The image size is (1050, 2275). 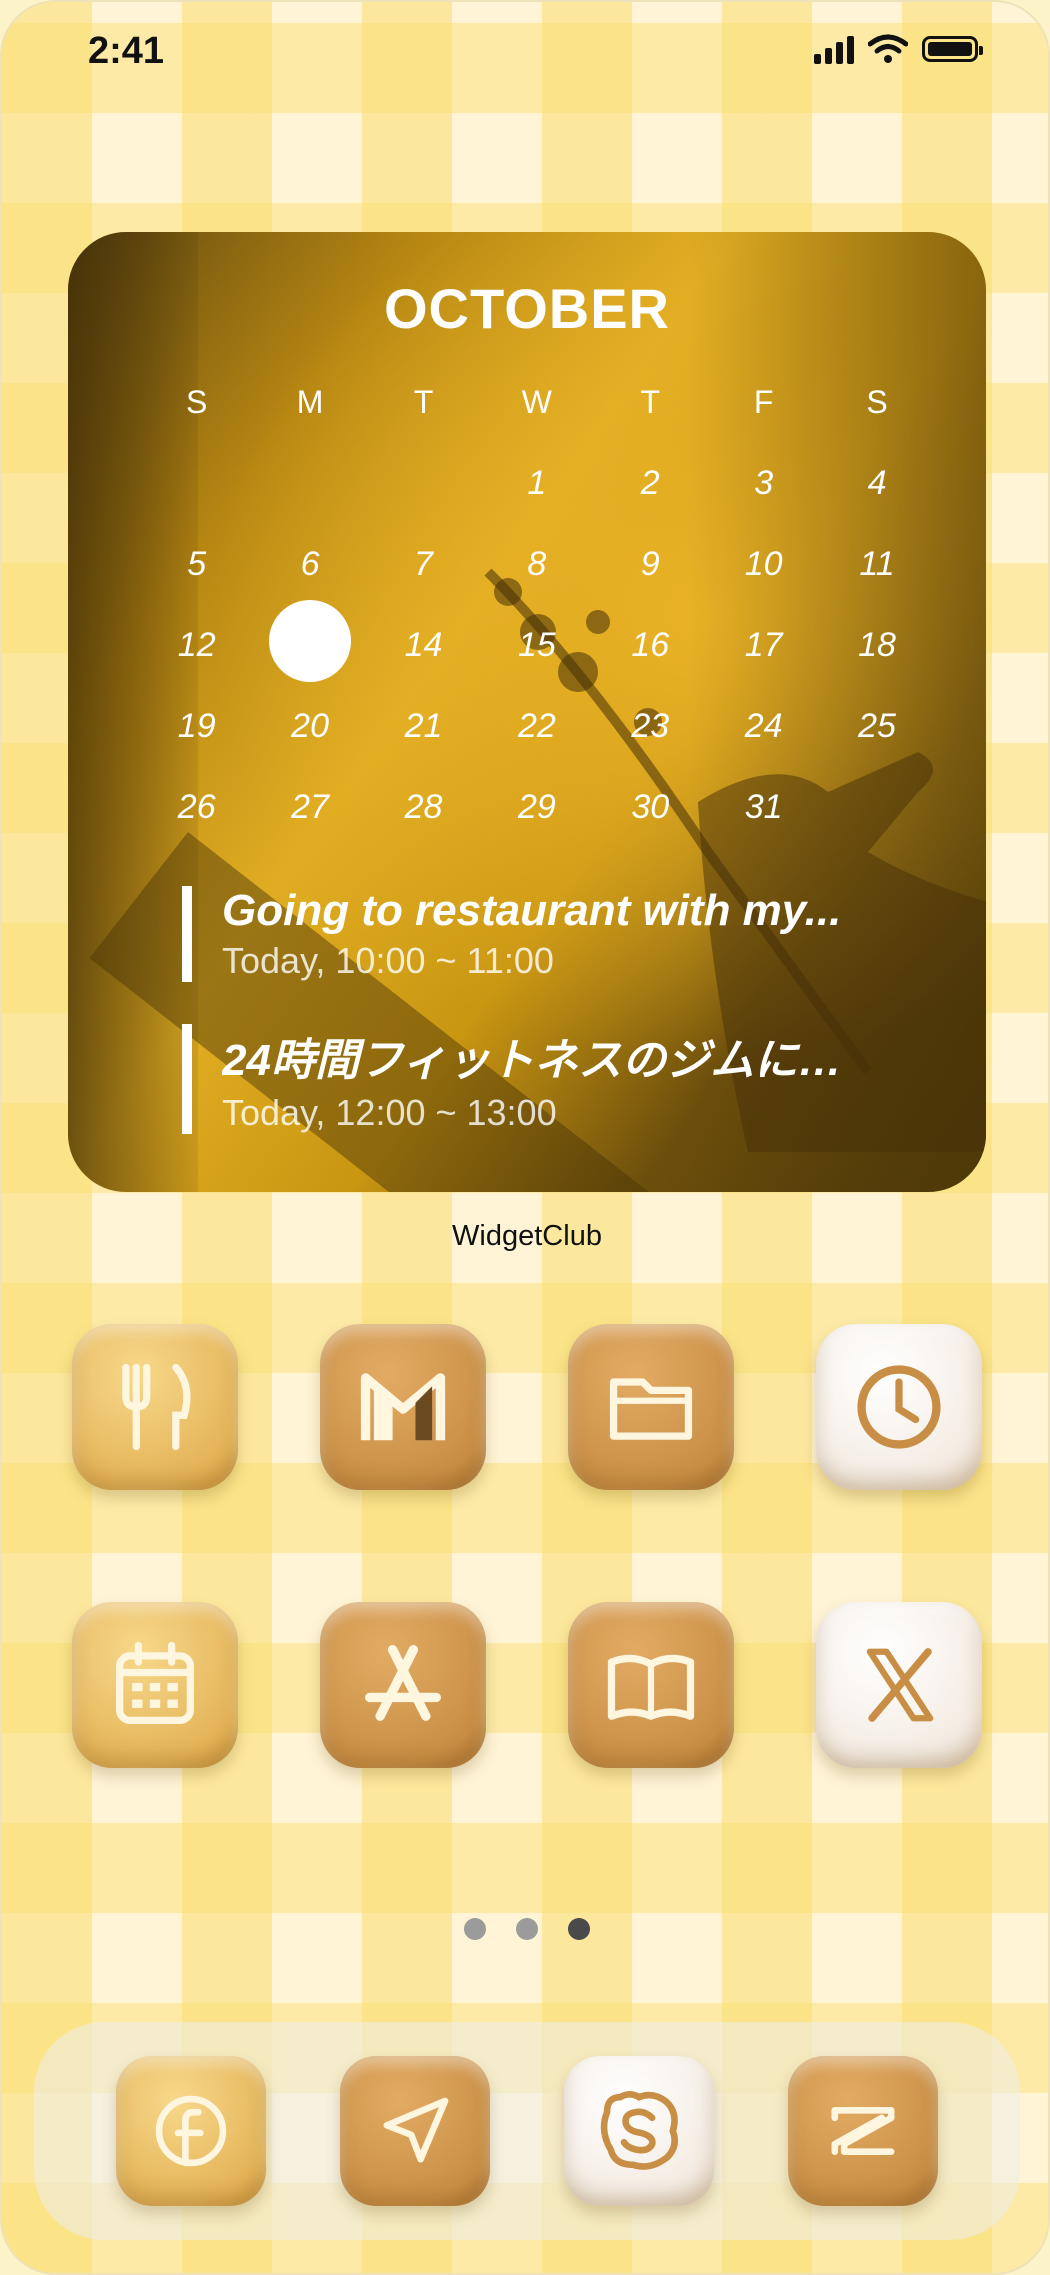 I want to click on skype-icon, so click(x=639, y=2130).